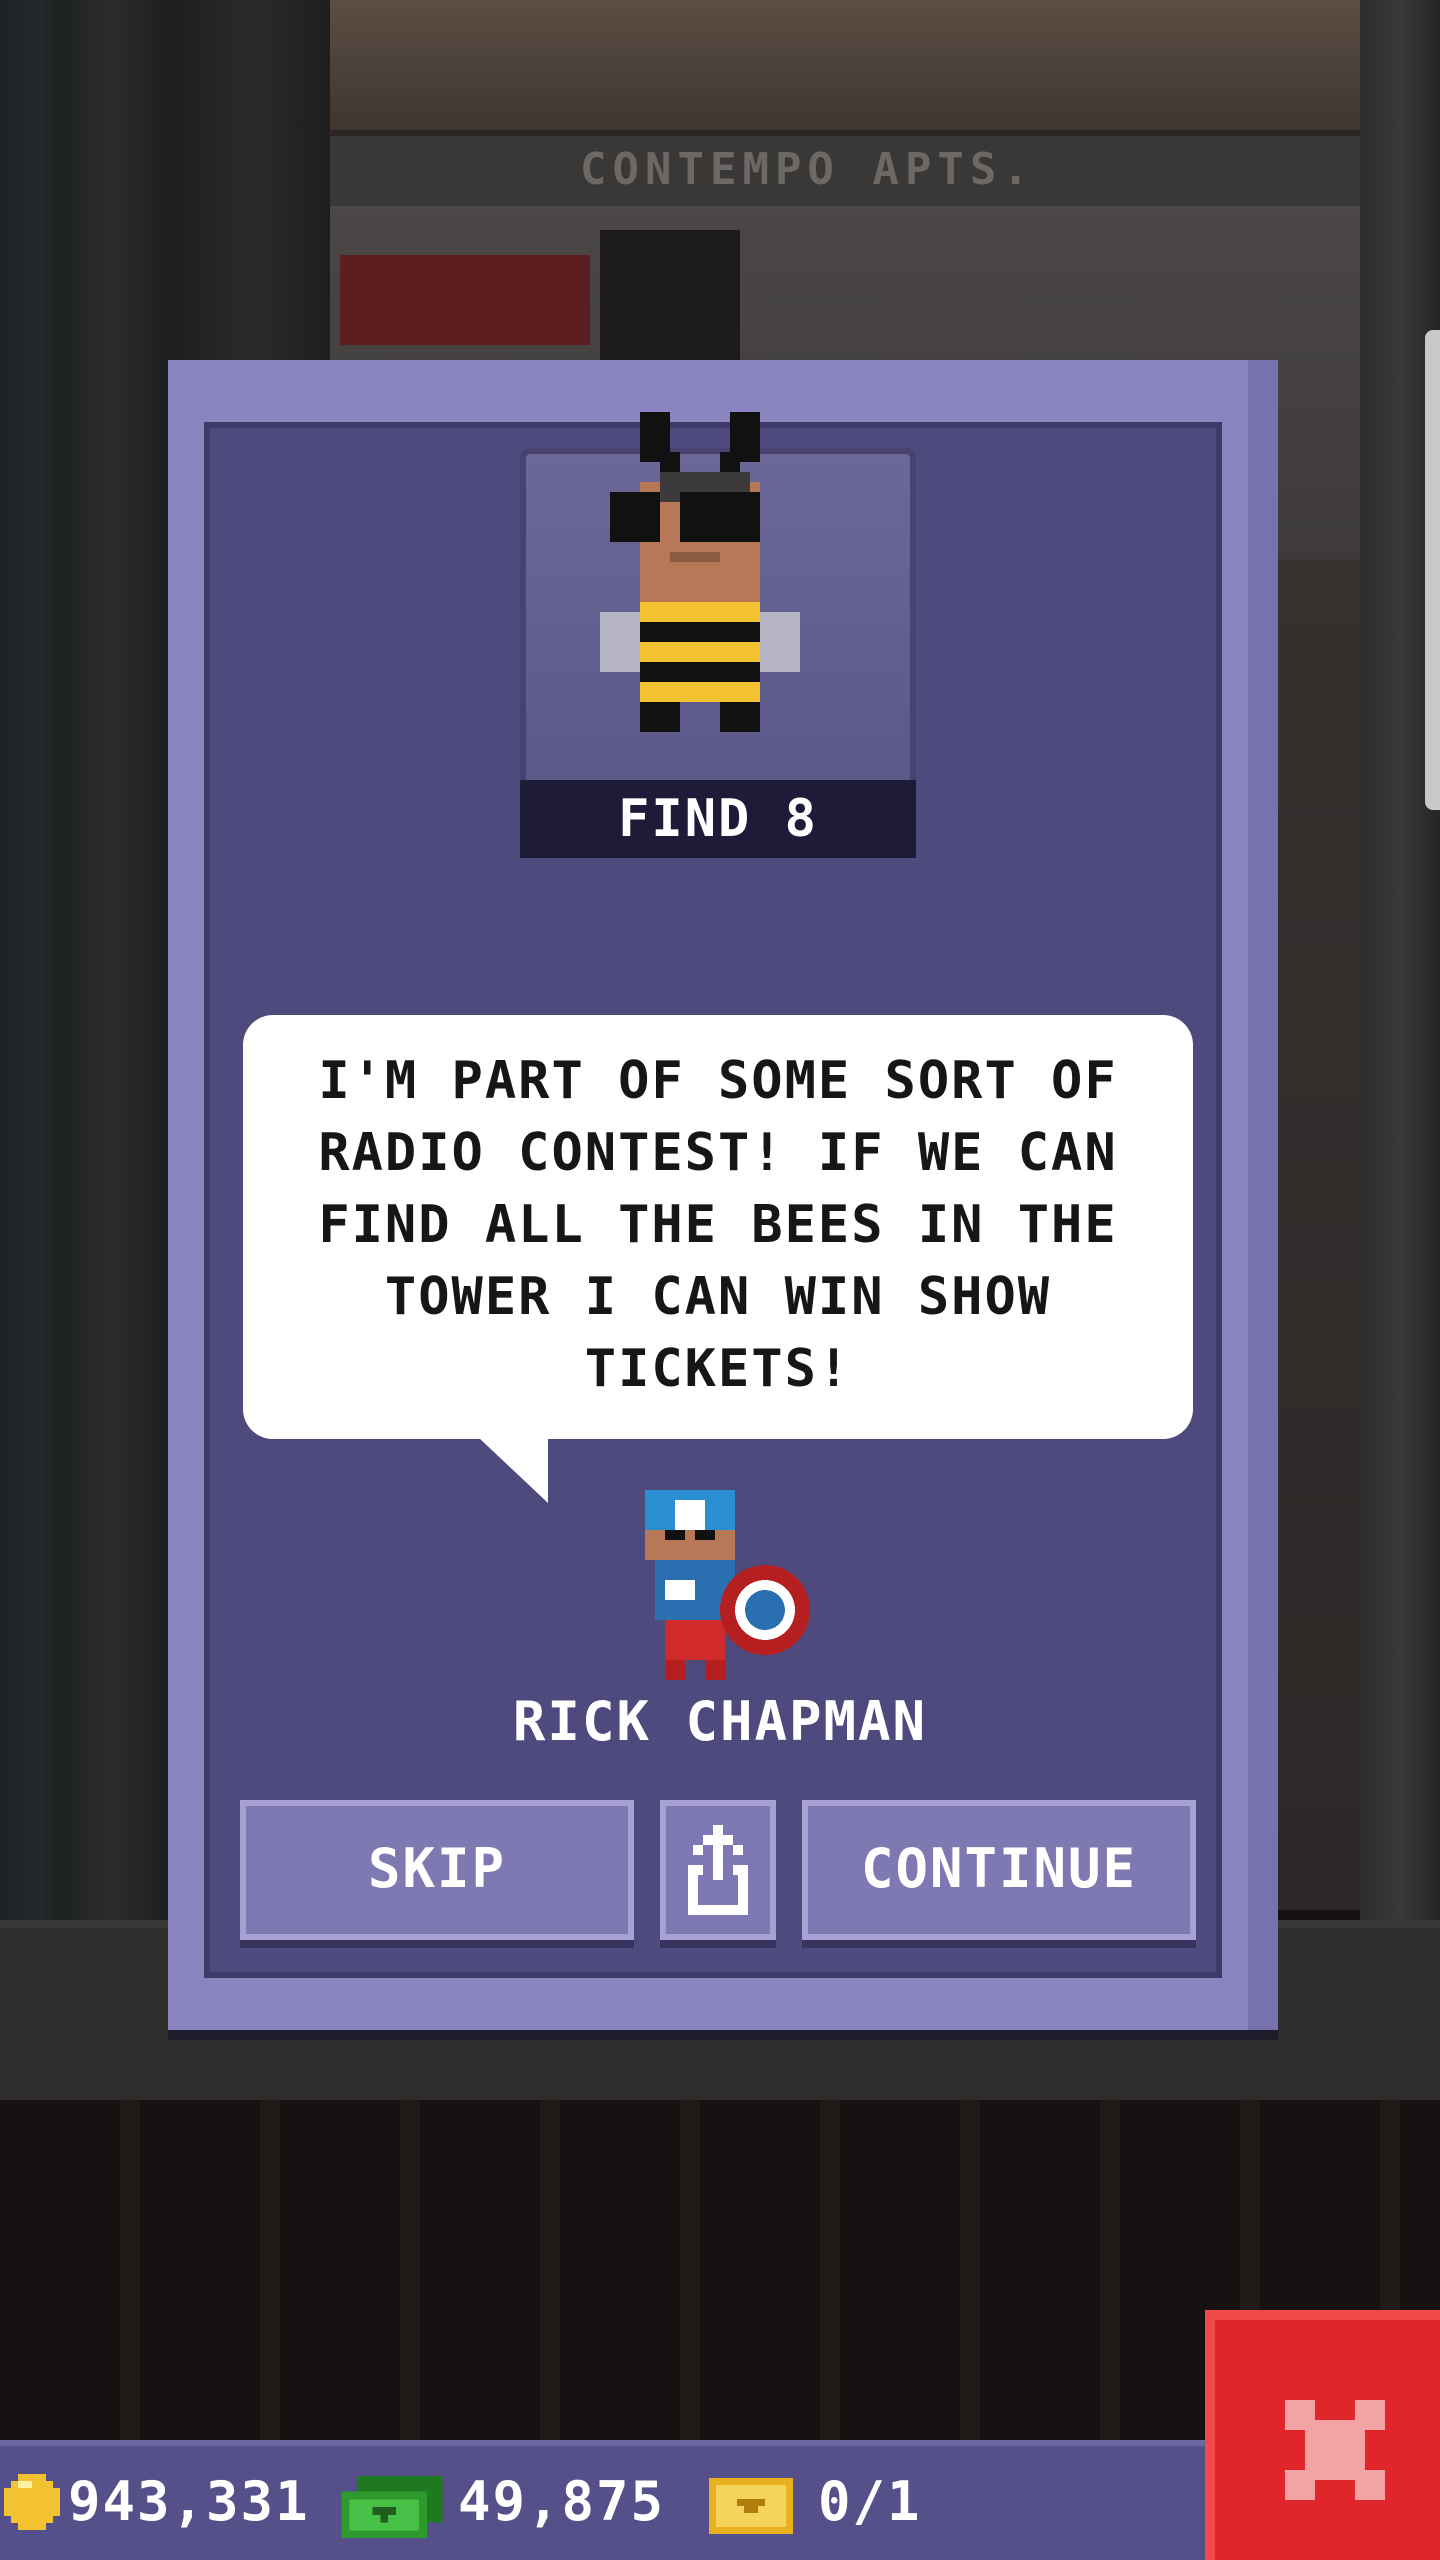  What do you see at coordinates (870, 2501) in the screenshot?
I see `tickets-count: 0/1` at bounding box center [870, 2501].